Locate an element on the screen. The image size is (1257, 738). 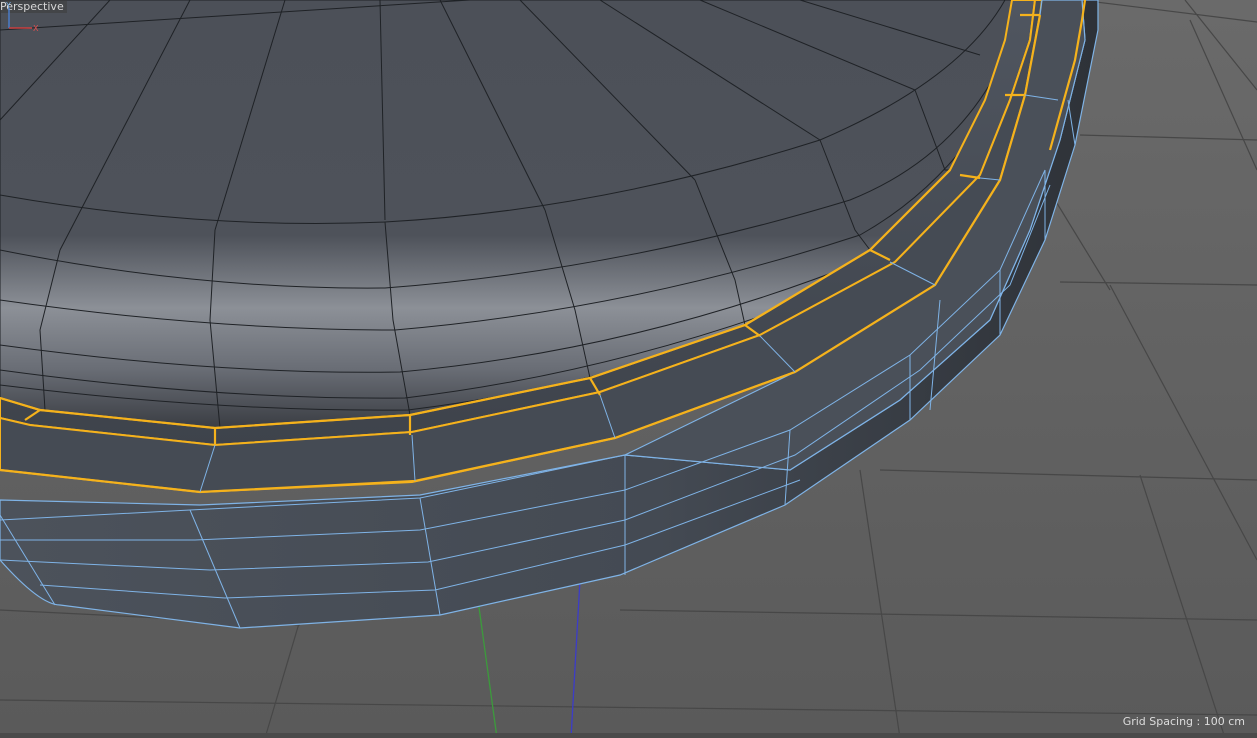
axis-y-label: Y is located at coordinates (8, 5).